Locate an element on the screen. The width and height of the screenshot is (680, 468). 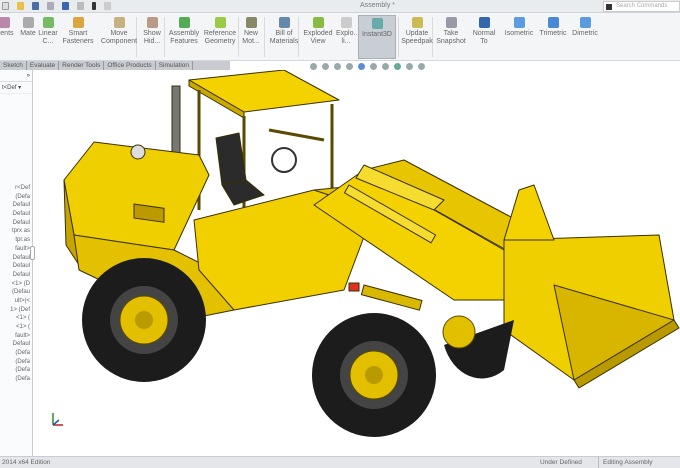
configuration-selector: t<Def ▾ is located at coordinates (16, 88).